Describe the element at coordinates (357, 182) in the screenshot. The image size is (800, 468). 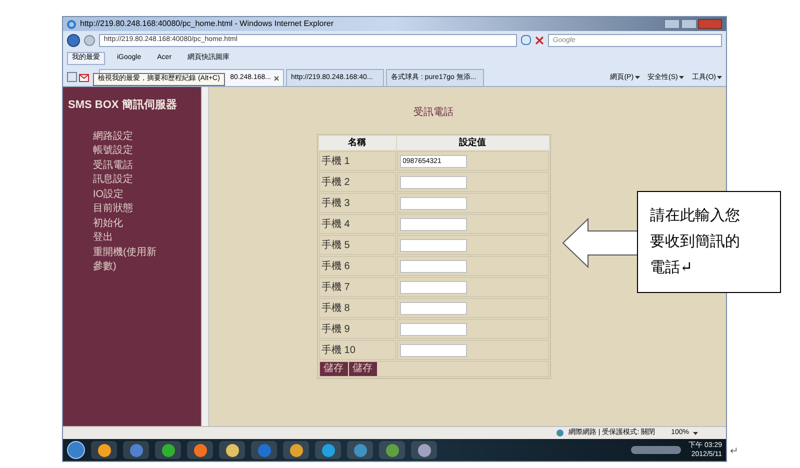
I see `row-label: 手機 2` at that location.